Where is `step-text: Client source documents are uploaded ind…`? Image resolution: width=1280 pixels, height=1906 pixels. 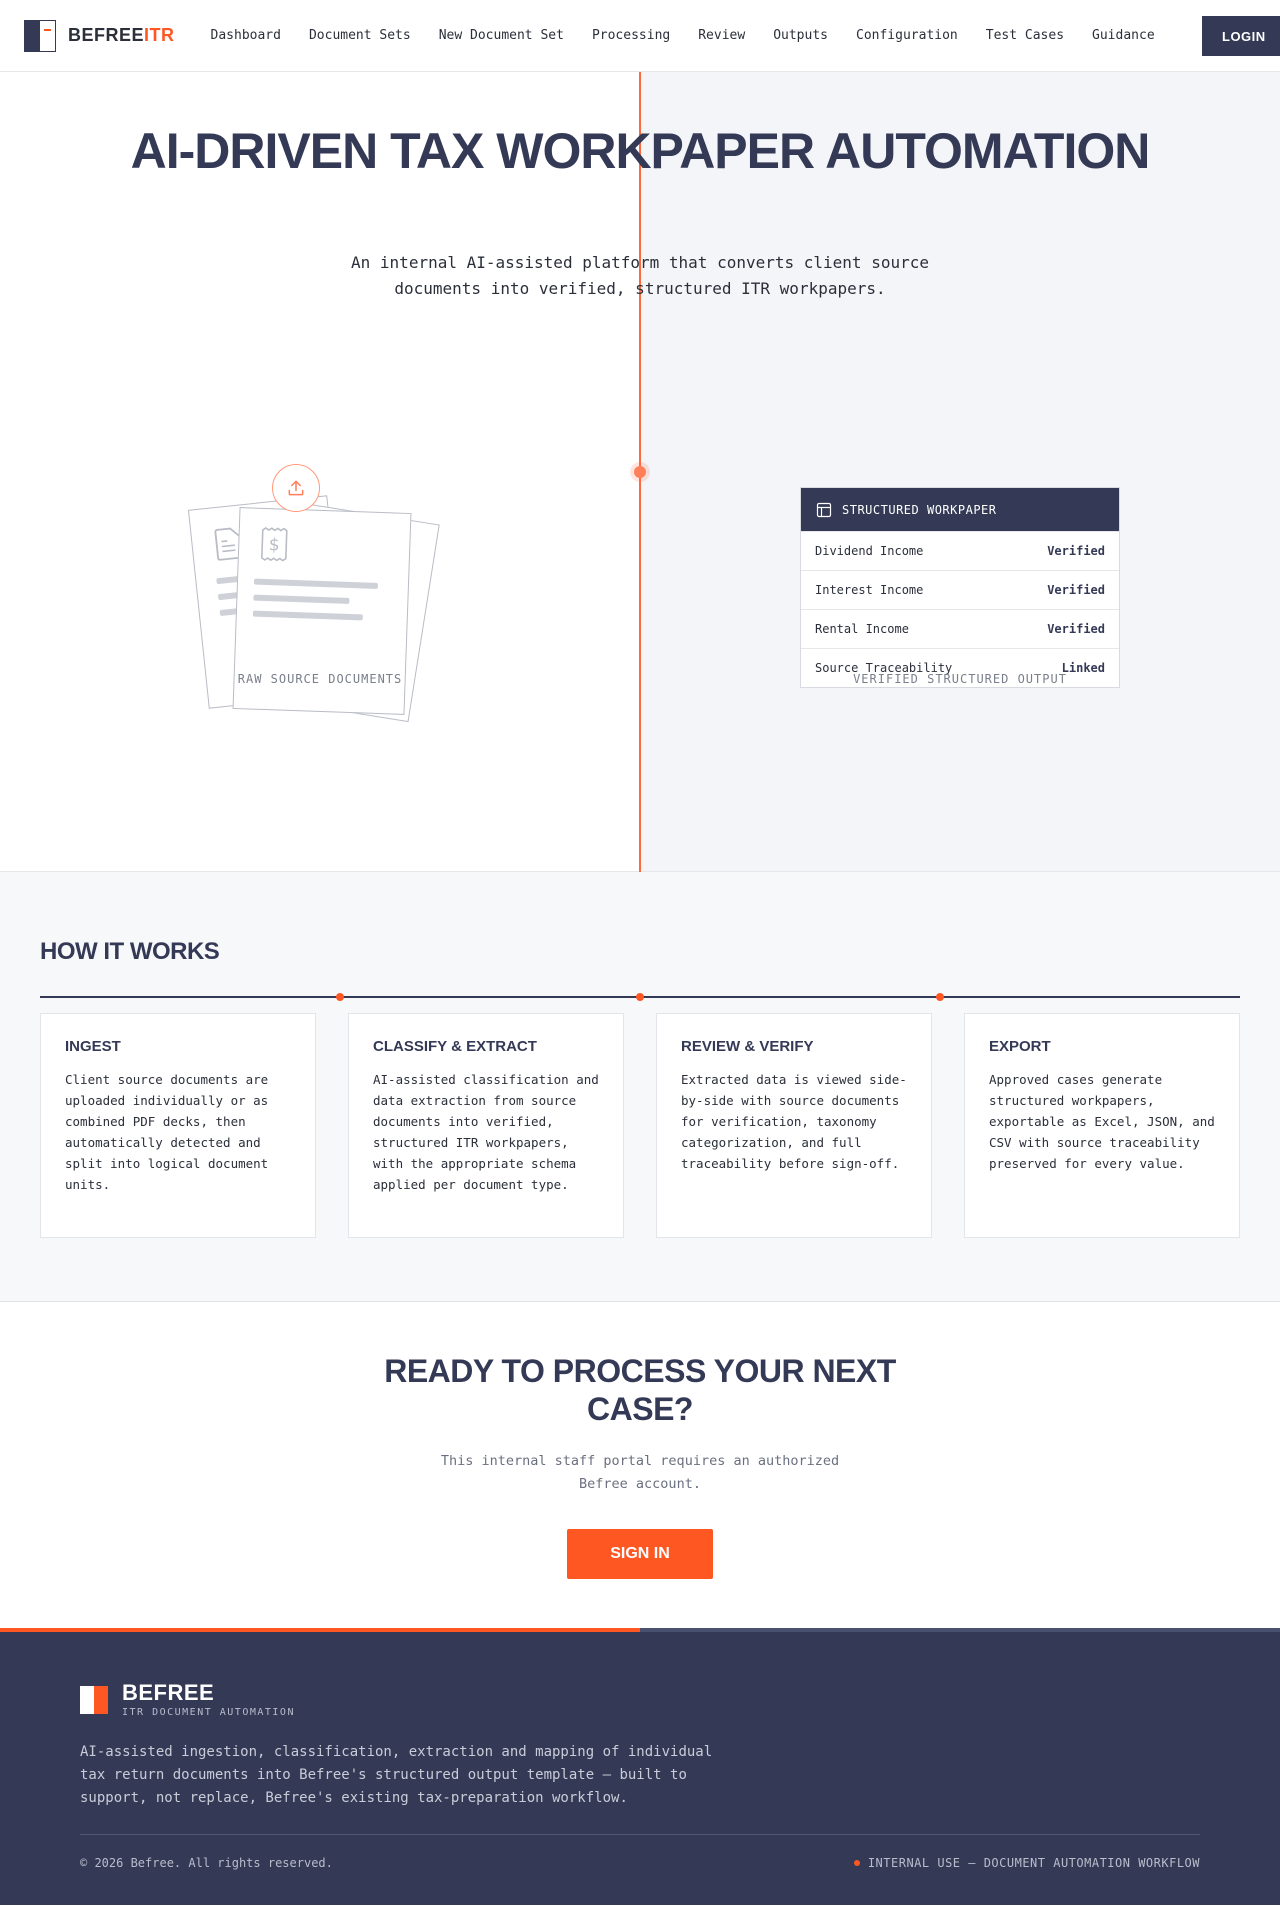
step-text: Client source documents are uploaded ind… is located at coordinates (167, 1132).